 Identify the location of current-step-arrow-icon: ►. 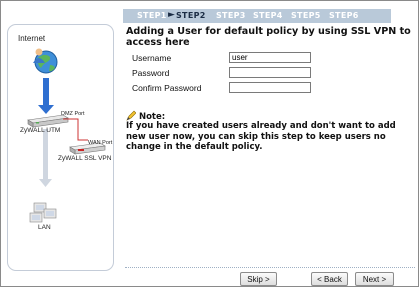
(172, 15).